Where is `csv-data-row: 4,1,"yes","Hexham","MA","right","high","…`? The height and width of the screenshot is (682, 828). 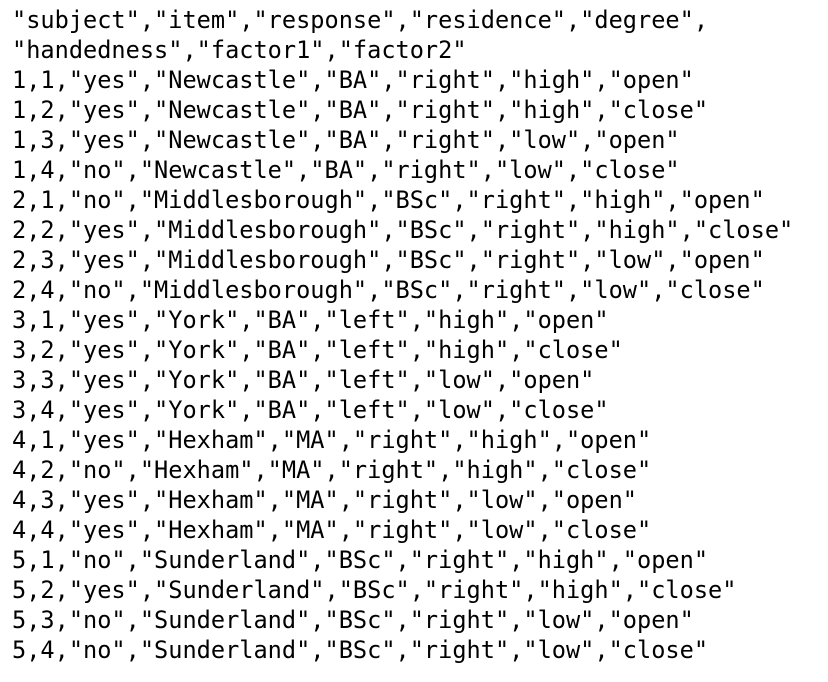 csv-data-row: 4,1,"yes","Hexham","MA","right","high","… is located at coordinates (332, 440).